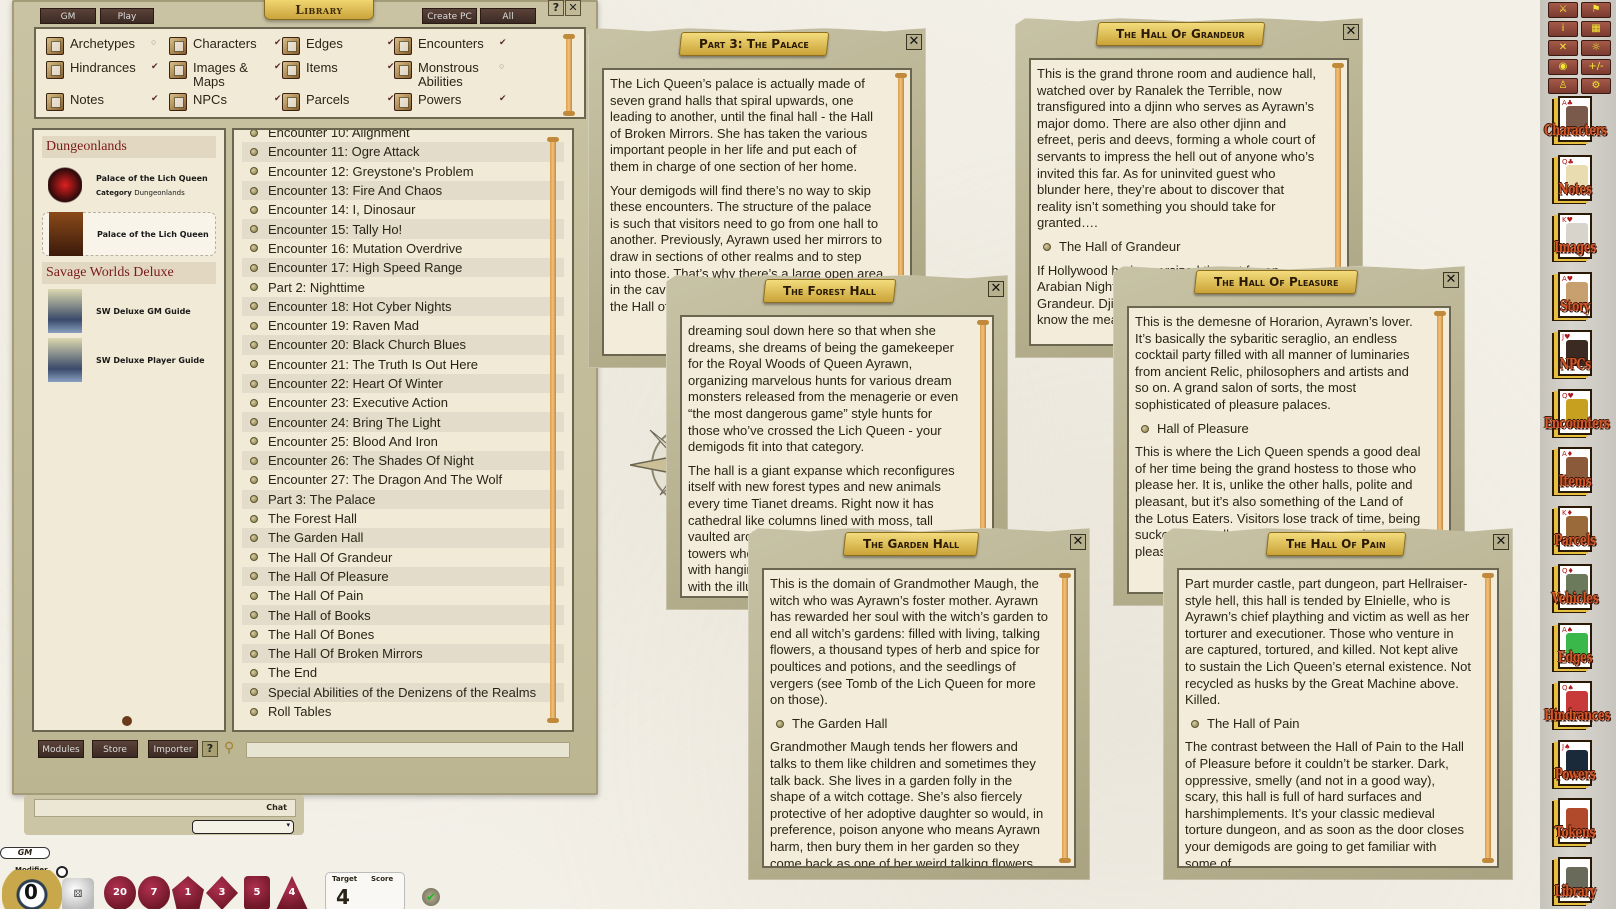  What do you see at coordinates (165, 808) in the screenshot?
I see `chat-input: Chat` at bounding box center [165, 808].